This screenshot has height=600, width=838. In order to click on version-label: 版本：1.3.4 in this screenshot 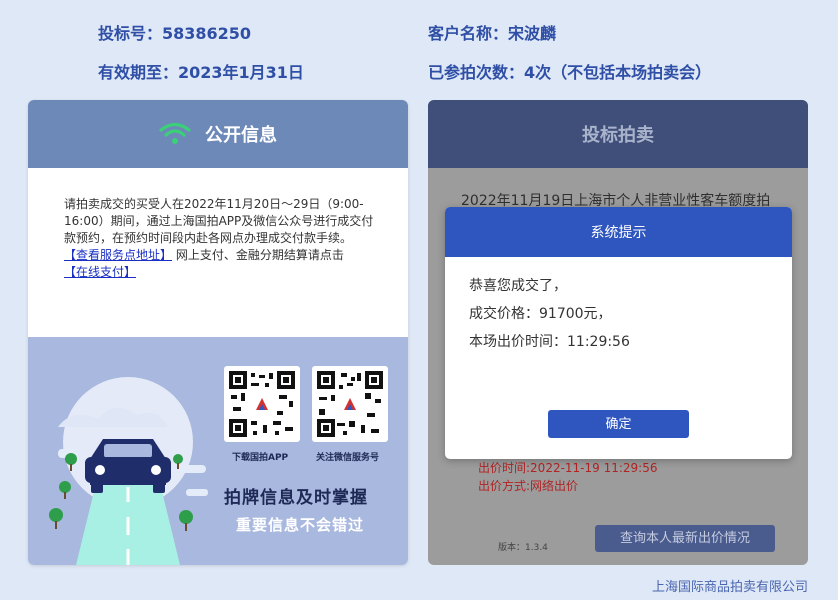, I will do `click(523, 548)`.